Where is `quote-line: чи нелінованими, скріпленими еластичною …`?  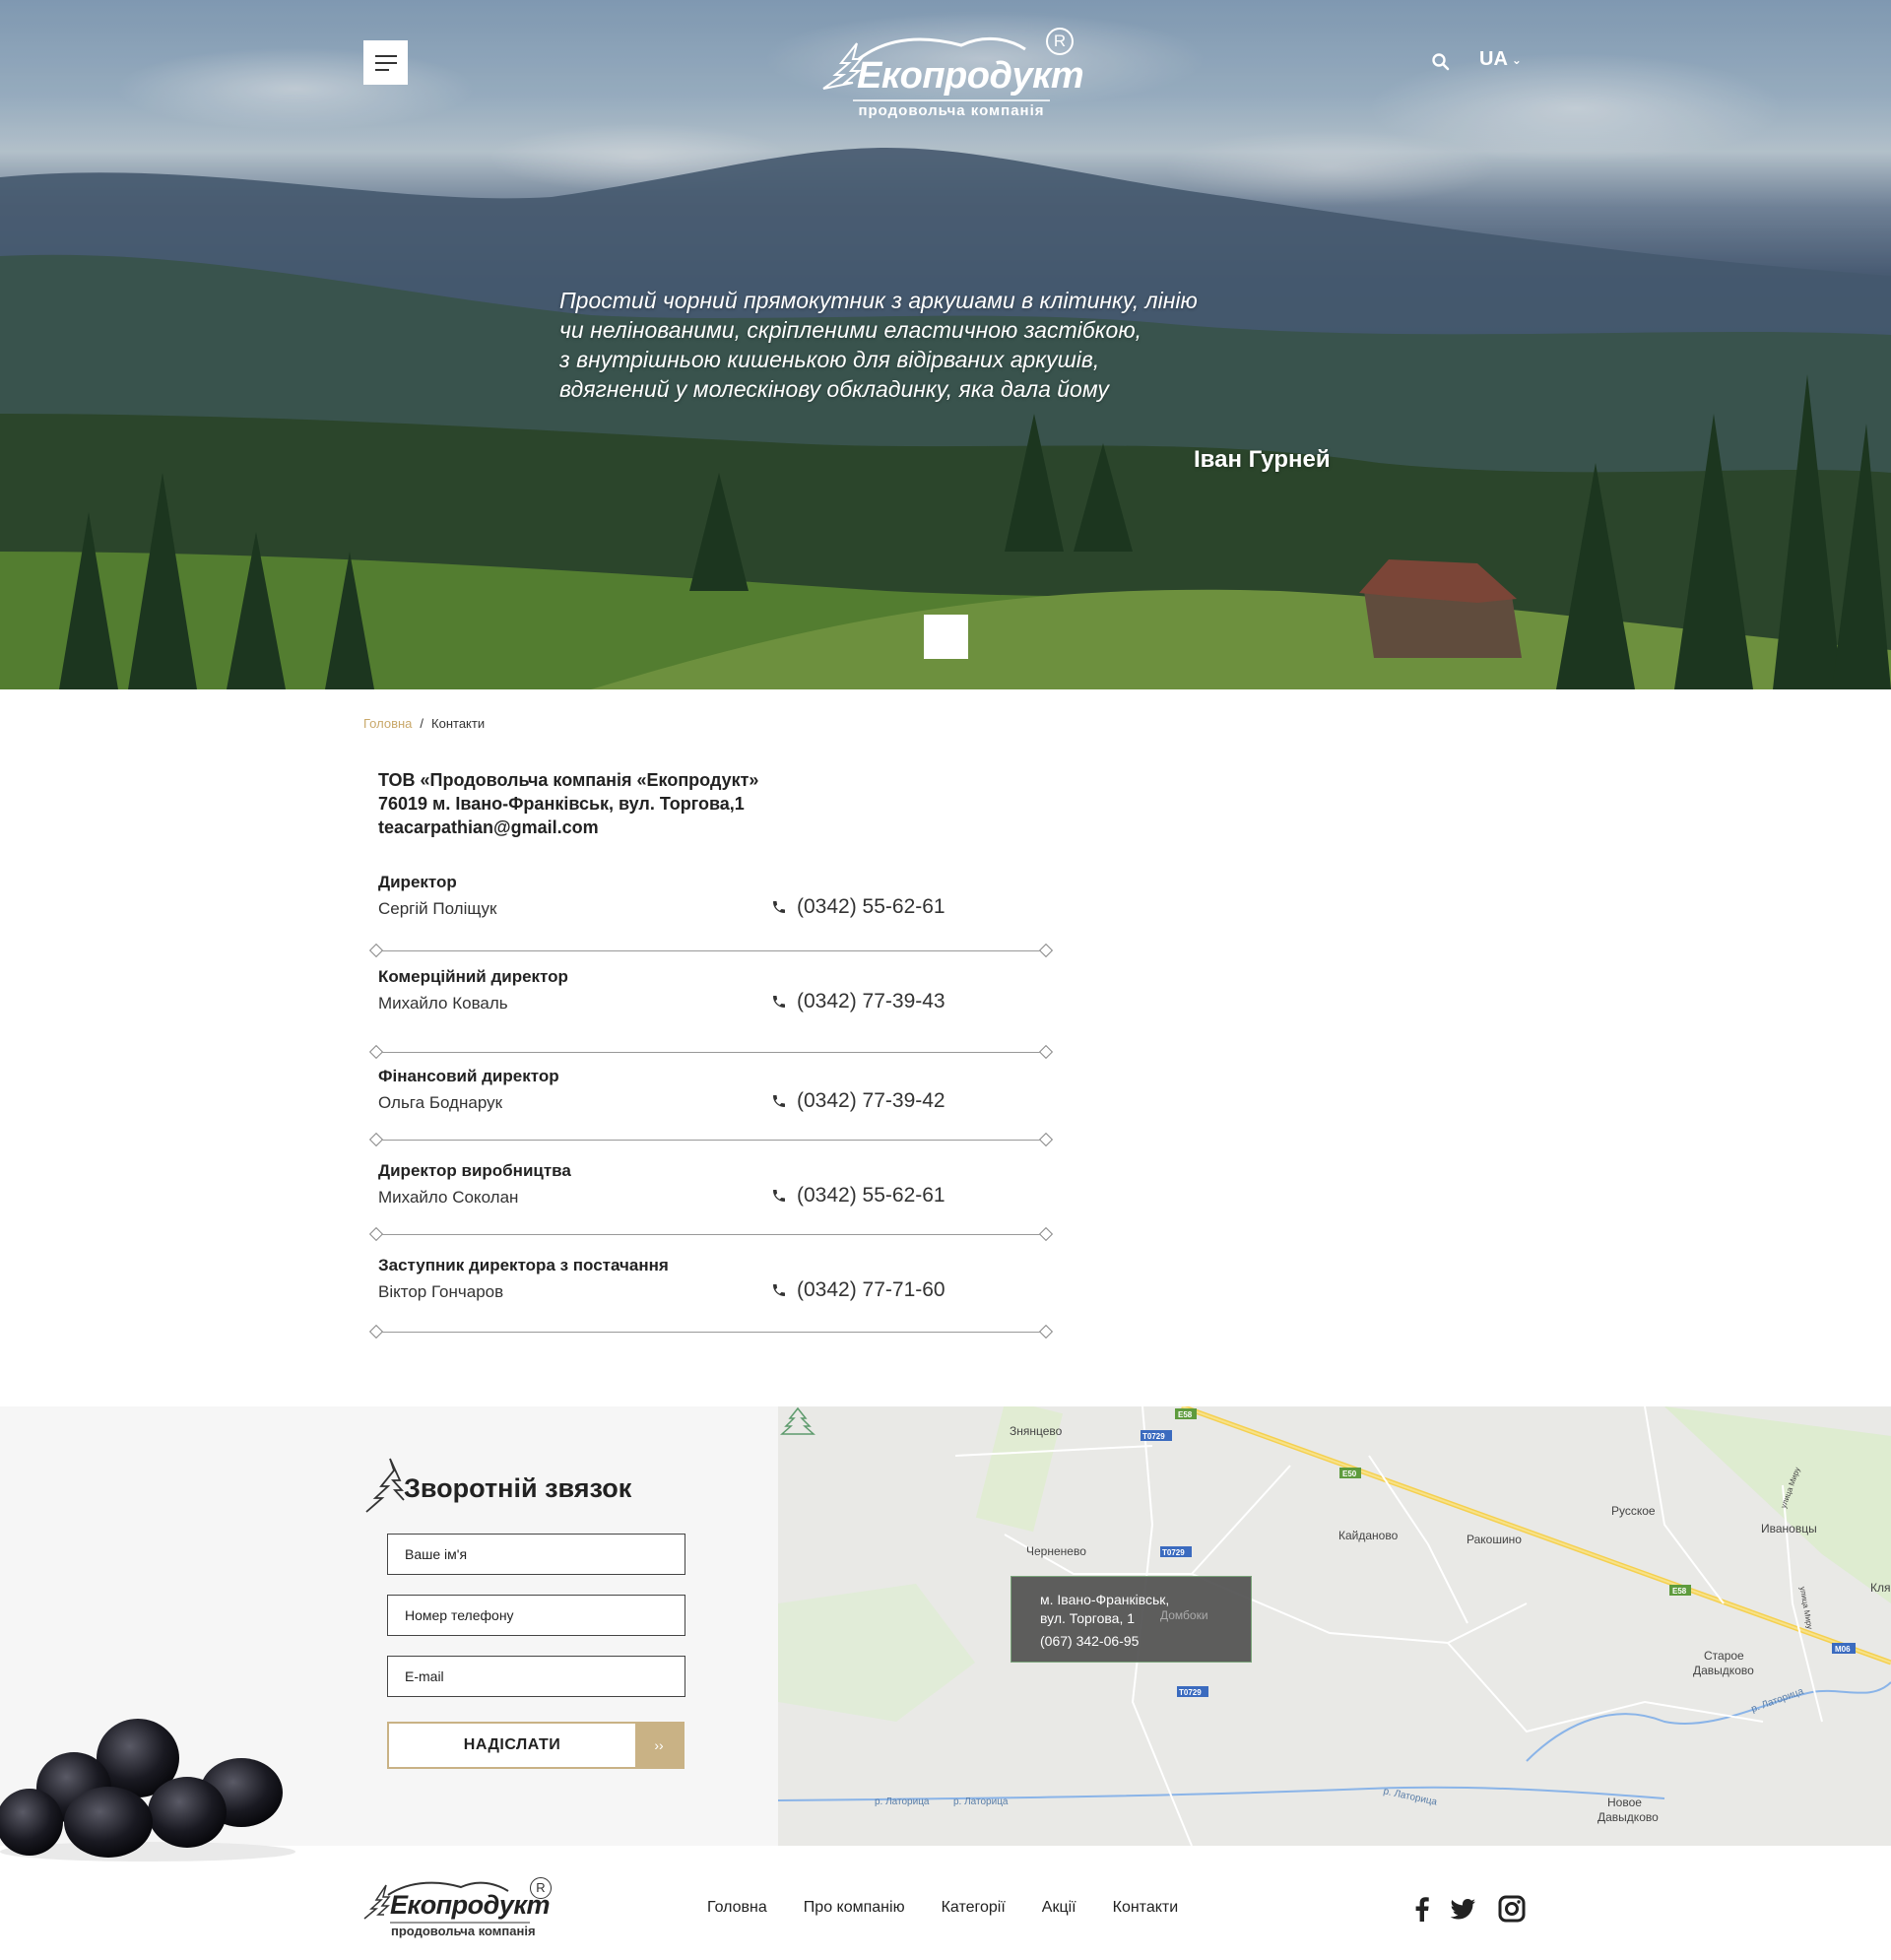 quote-line: чи нелінованими, скріпленими еластичною … is located at coordinates (851, 330).